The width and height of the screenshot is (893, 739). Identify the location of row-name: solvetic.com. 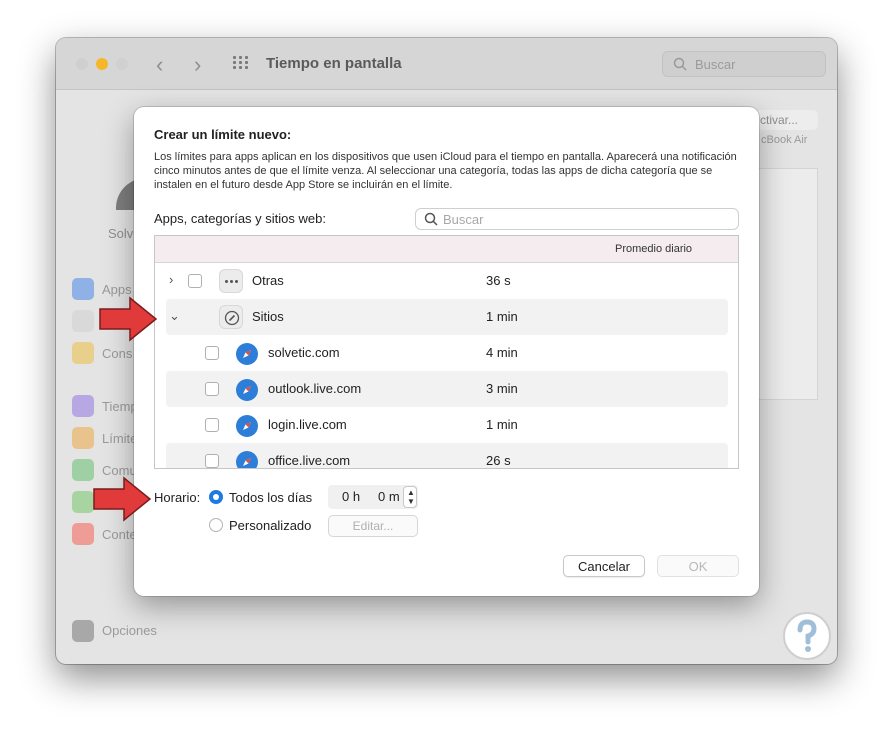
(304, 352).